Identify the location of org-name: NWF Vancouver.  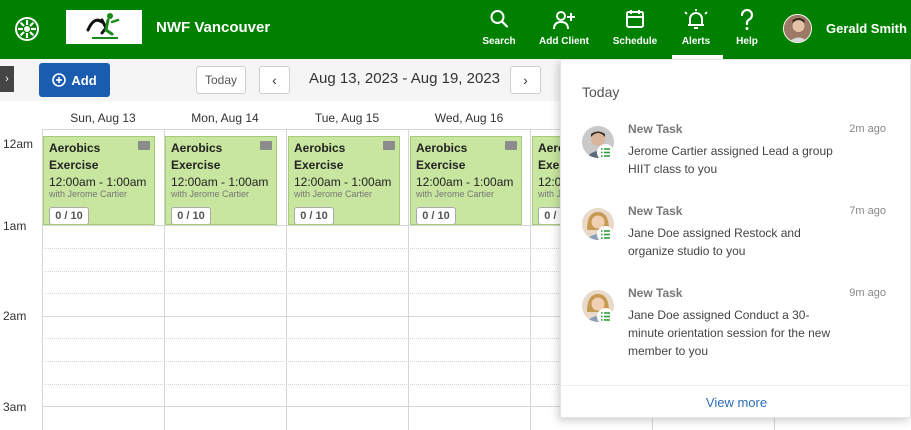
(213, 27).